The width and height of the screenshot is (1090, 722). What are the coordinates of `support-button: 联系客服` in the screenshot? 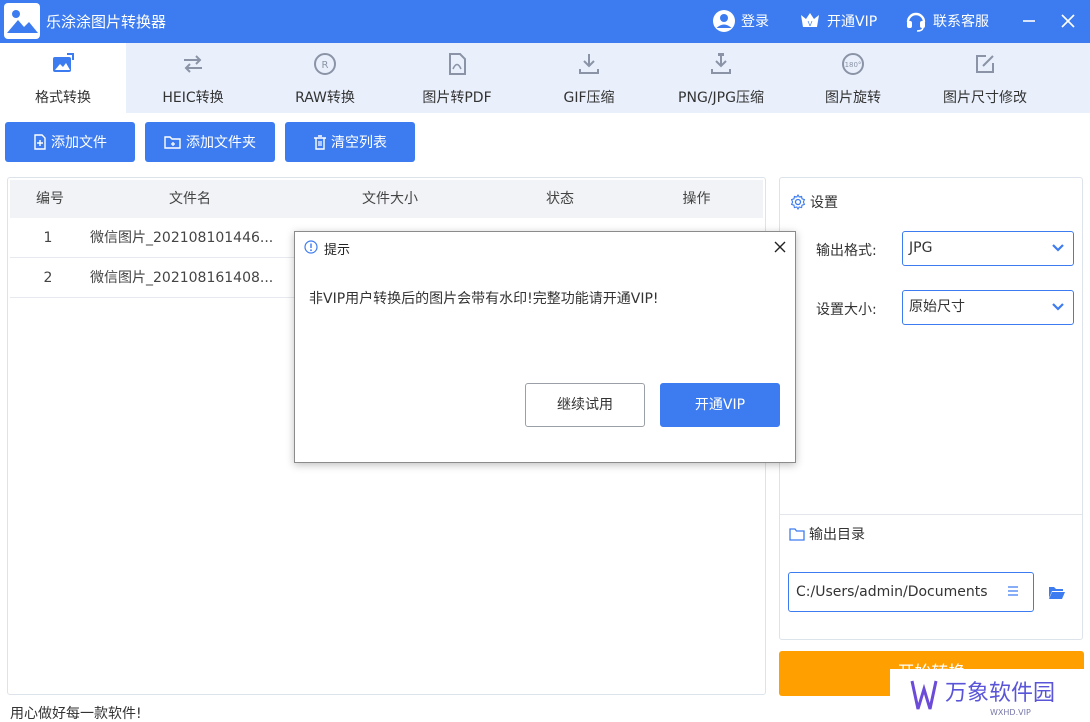 It's located at (946, 21).